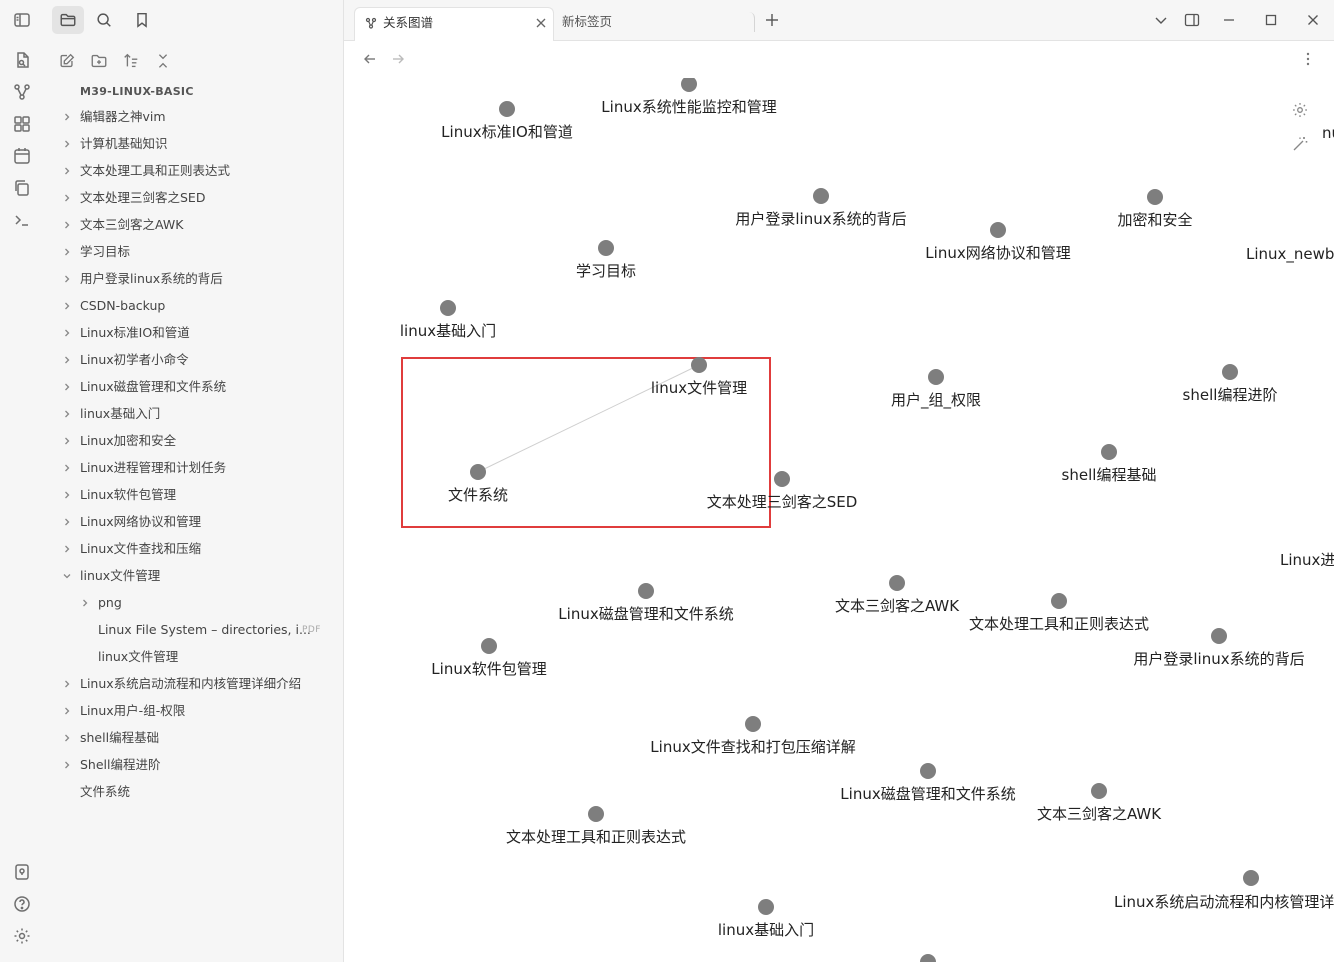 The image size is (1334, 962). Describe the element at coordinates (1313, 20) in the screenshot. I see `close-window-icon` at that location.